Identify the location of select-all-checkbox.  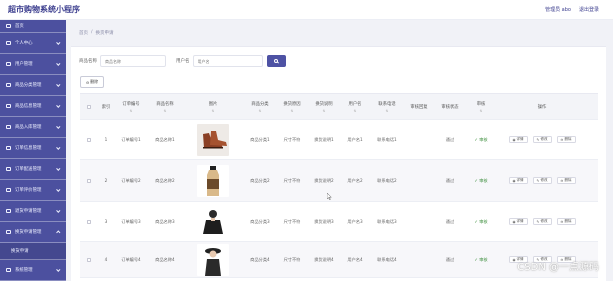
(89, 106).